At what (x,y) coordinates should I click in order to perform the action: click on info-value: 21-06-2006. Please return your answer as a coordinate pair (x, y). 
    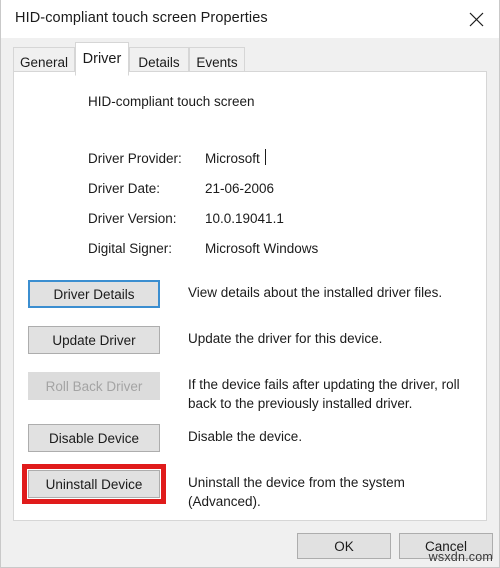
    Looking at the image, I should click on (240, 188).